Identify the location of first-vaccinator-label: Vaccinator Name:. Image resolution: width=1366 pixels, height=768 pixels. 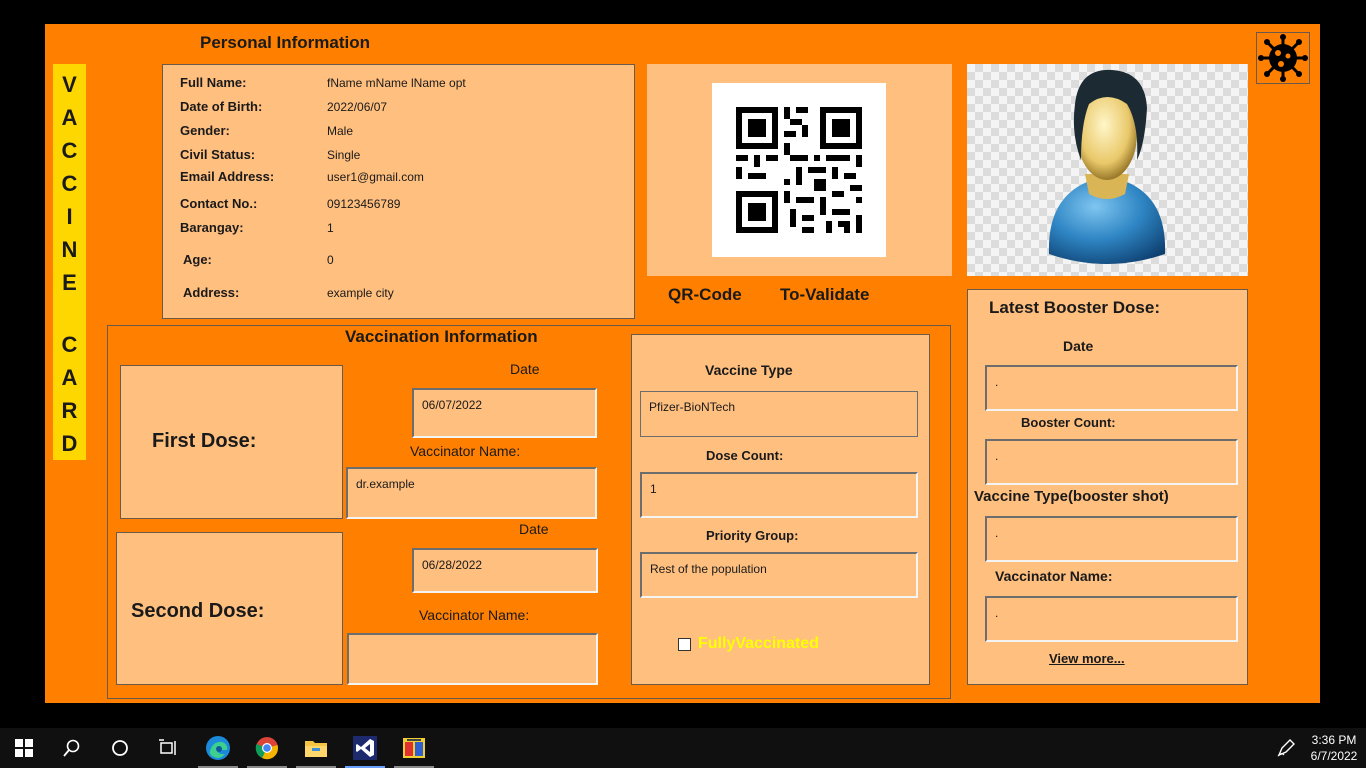
(465, 451).